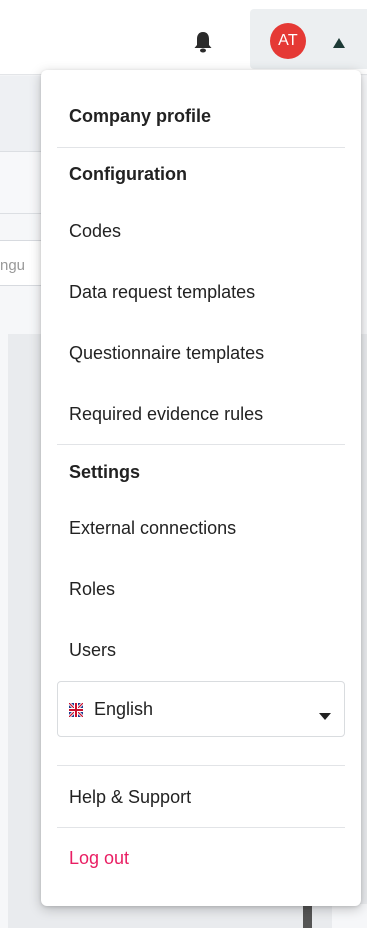 The width and height of the screenshot is (367, 928). What do you see at coordinates (128, 174) in the screenshot?
I see `menu-heading-configuration: Configuration` at bounding box center [128, 174].